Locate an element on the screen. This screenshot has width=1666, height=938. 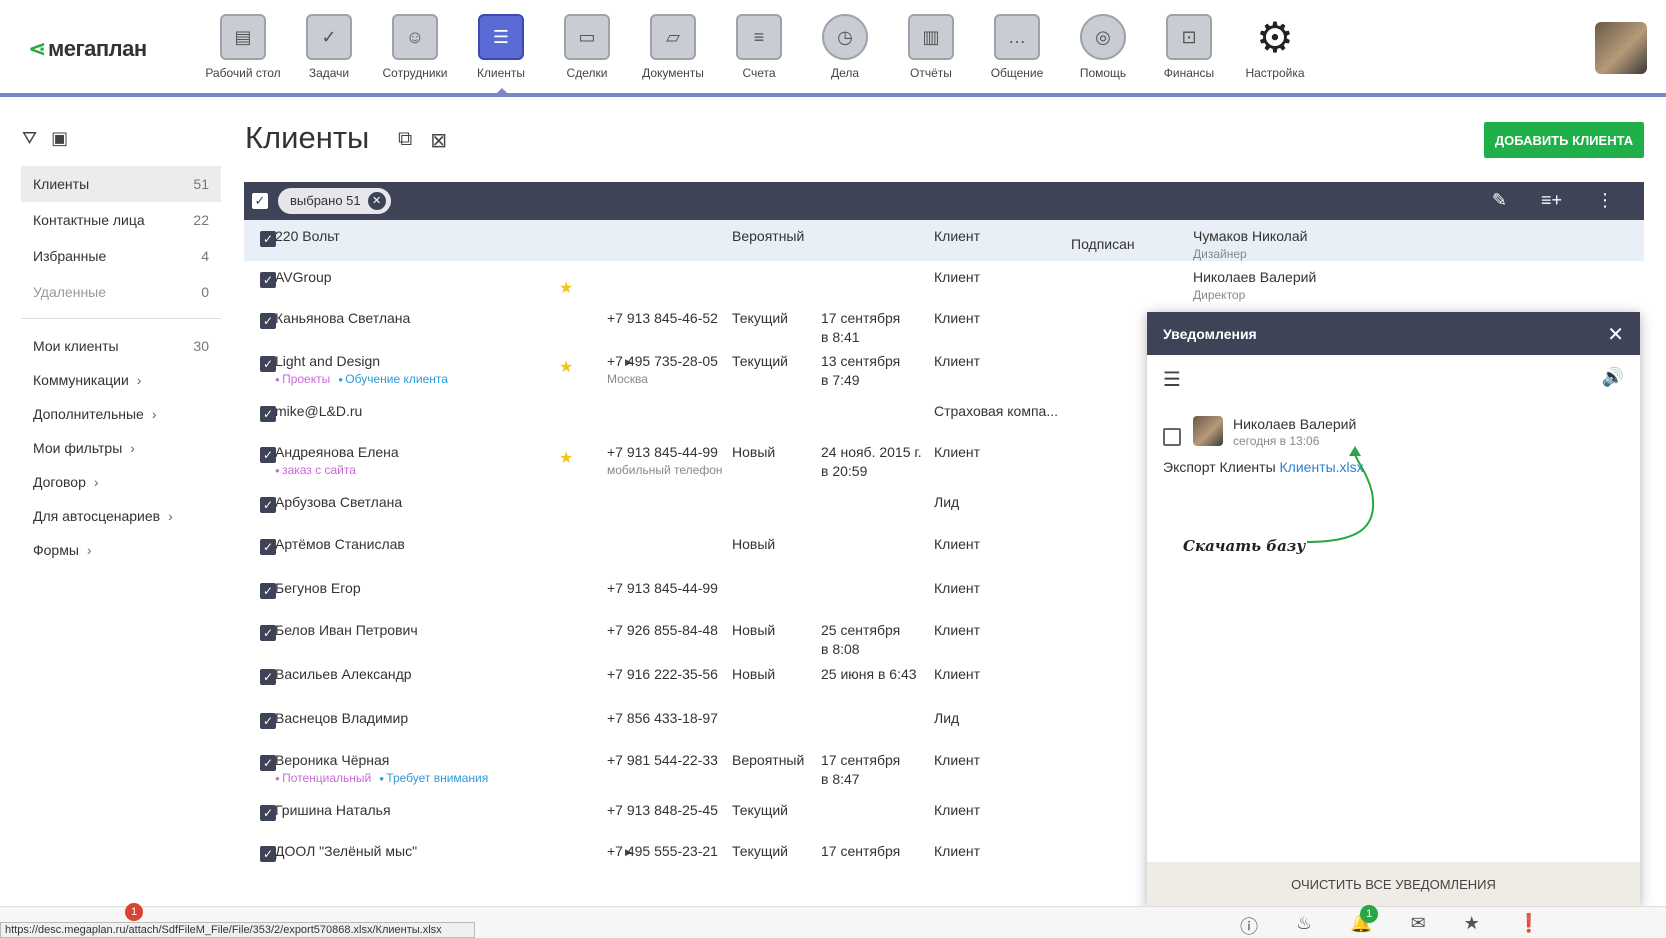
phone: +7 856 433-18-97 is located at coordinates (662, 718).